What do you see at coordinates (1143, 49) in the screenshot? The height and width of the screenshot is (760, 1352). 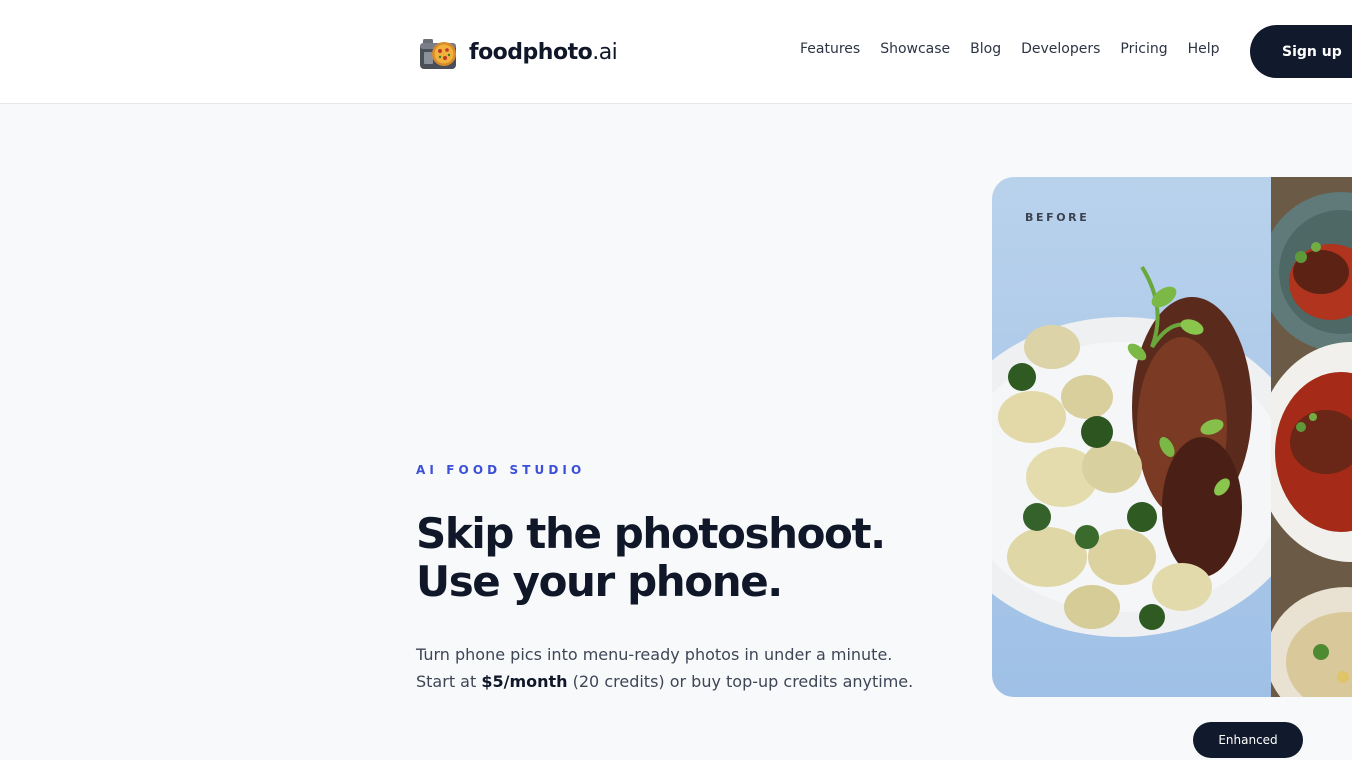 I see `nav-item-pricing: Pricing` at bounding box center [1143, 49].